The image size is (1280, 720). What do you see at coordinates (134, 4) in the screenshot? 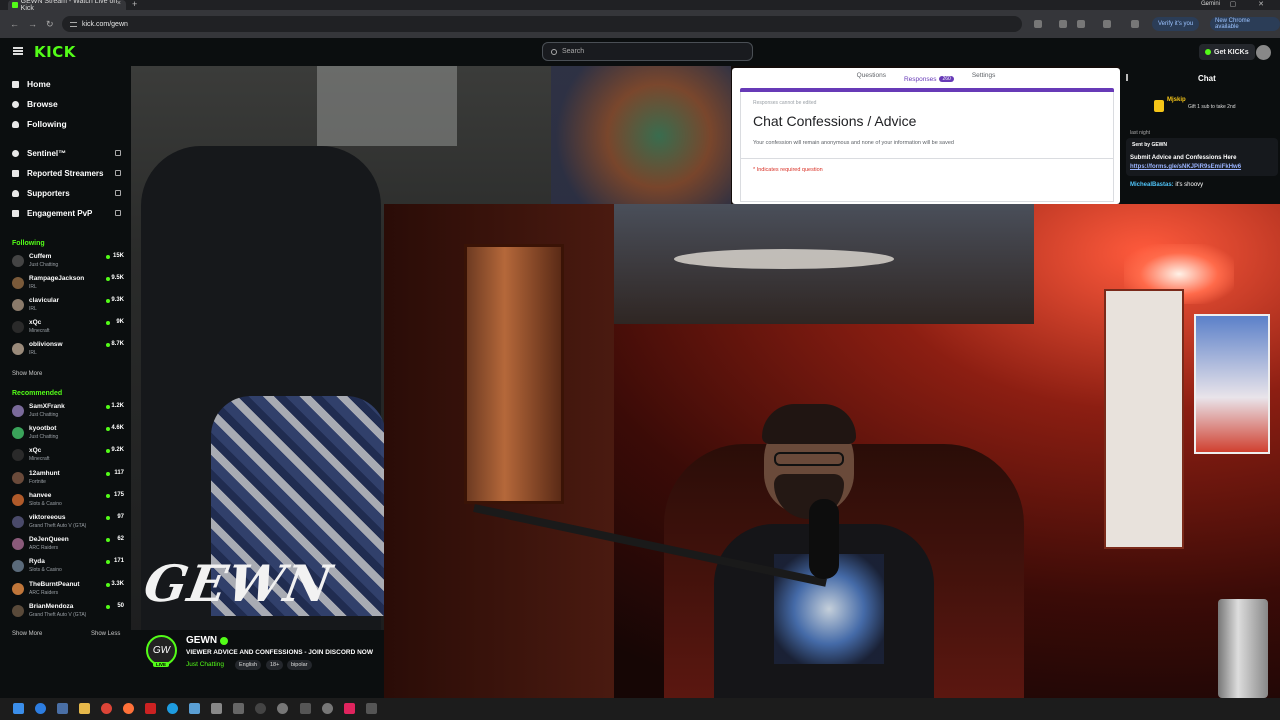
I see `new-tab-icon: +` at bounding box center [134, 4].